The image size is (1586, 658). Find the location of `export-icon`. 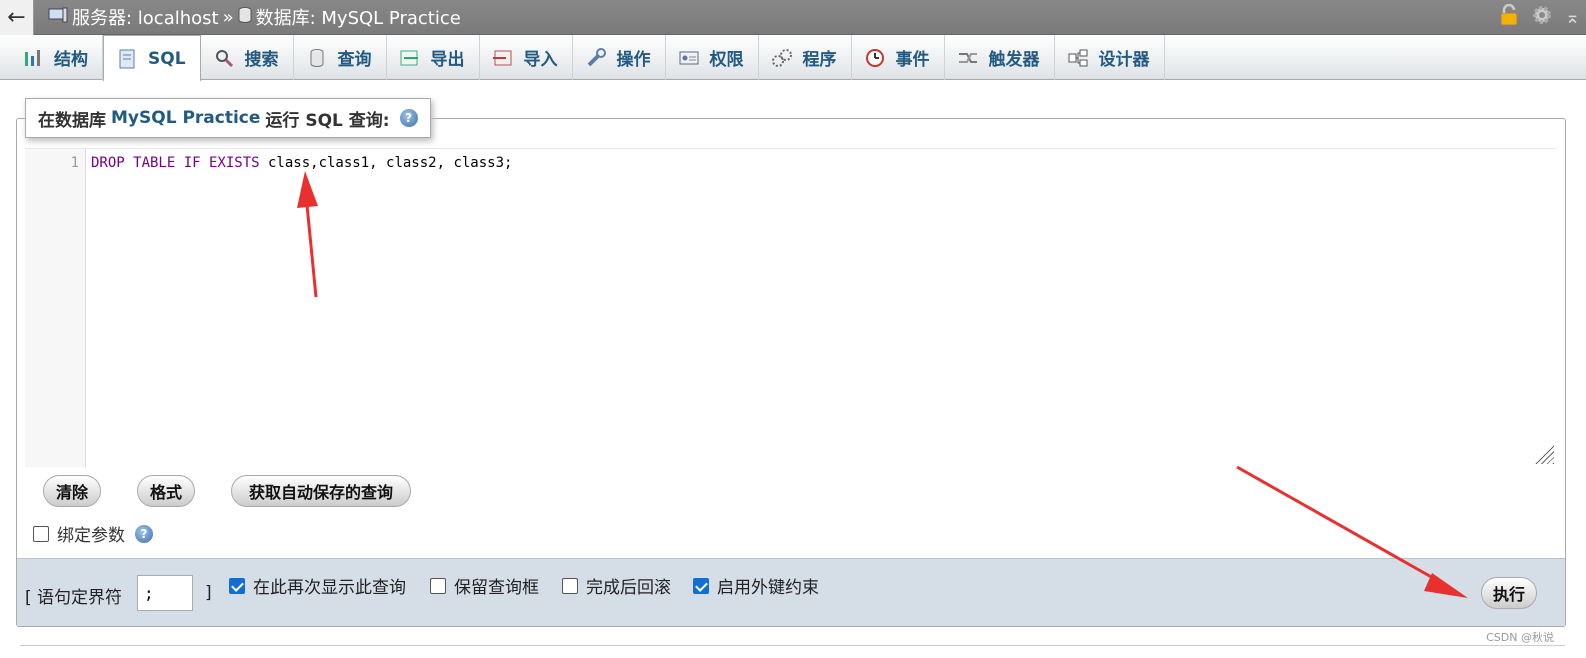

export-icon is located at coordinates (410, 58).